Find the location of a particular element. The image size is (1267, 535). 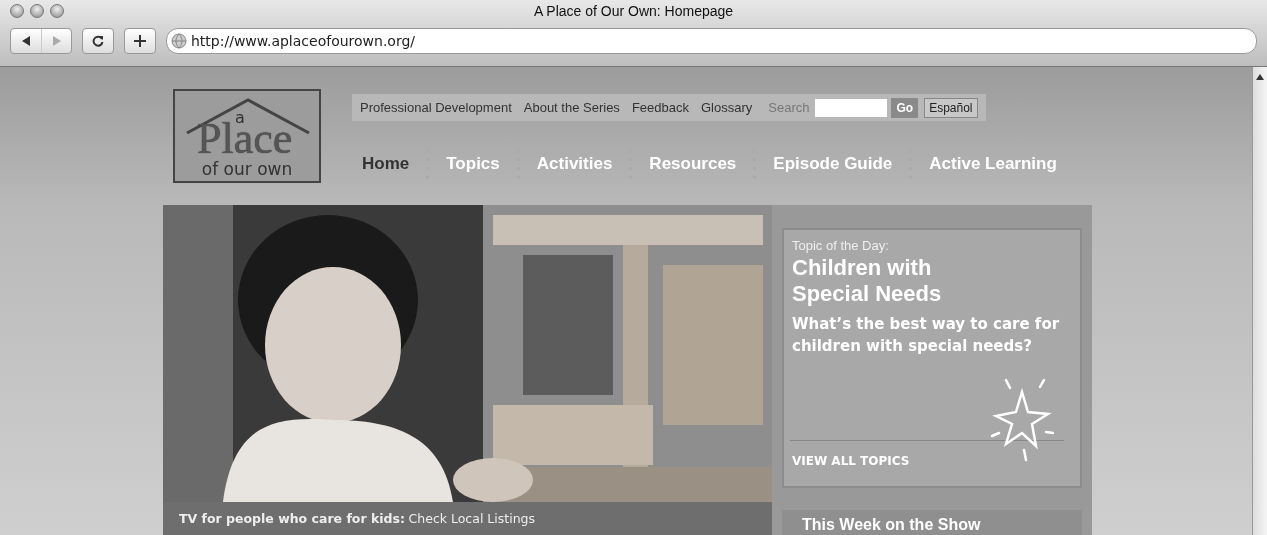

go-button: Go is located at coordinates (905, 107).